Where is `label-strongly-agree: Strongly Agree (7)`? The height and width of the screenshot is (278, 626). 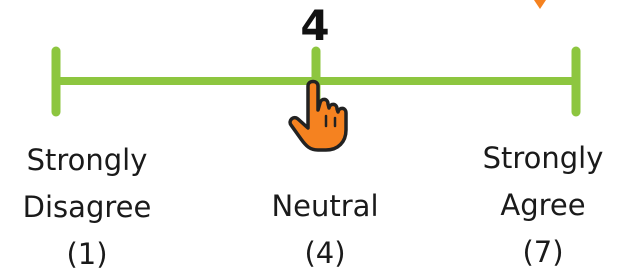 label-strongly-agree: Strongly Agree (7) is located at coordinates (542, 205).